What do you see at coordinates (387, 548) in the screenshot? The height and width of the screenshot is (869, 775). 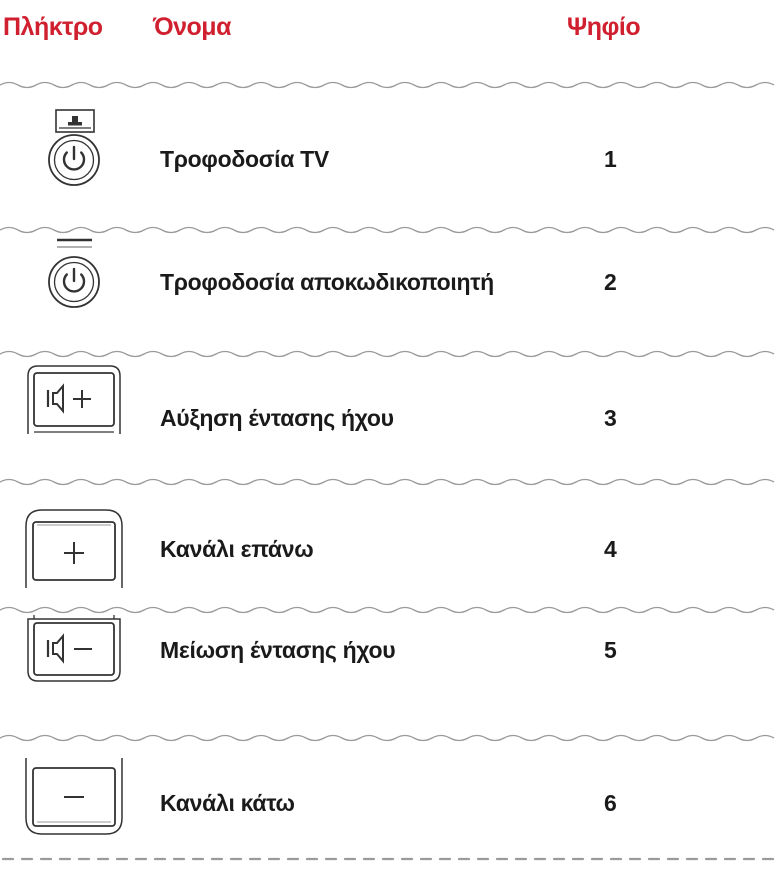 I see `table-row: Κανάλι επάνω 4` at bounding box center [387, 548].